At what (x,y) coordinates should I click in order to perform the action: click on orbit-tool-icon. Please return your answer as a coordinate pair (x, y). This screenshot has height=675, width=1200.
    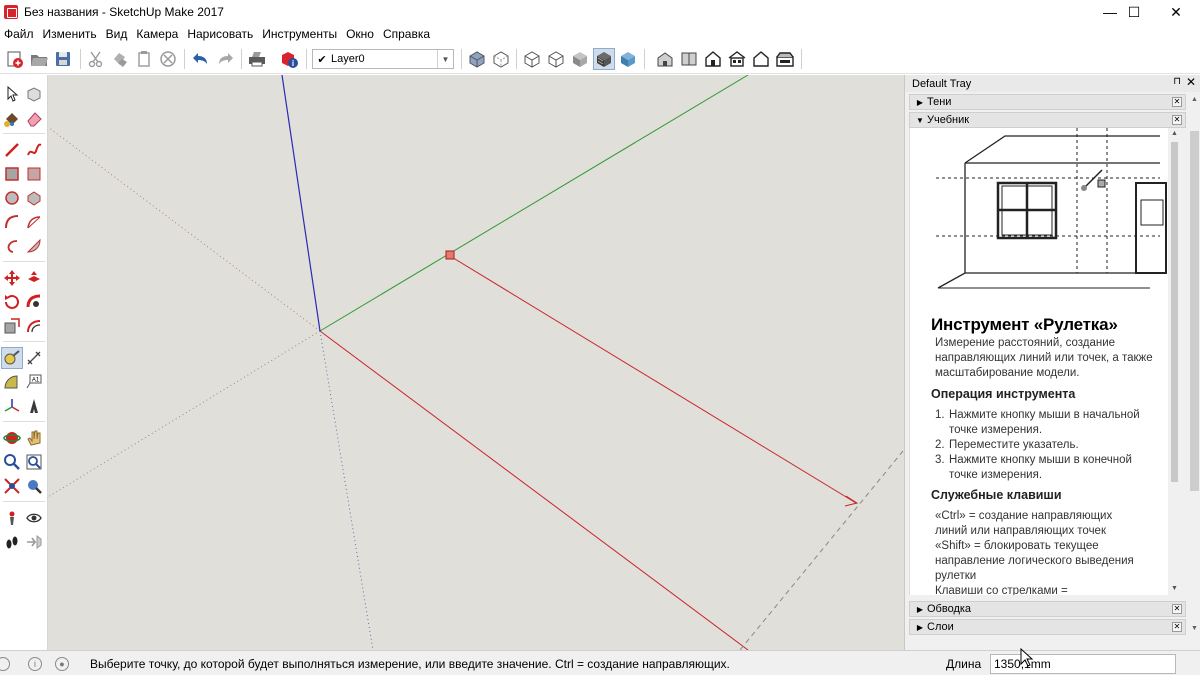
    Looking at the image, I should click on (12, 438).